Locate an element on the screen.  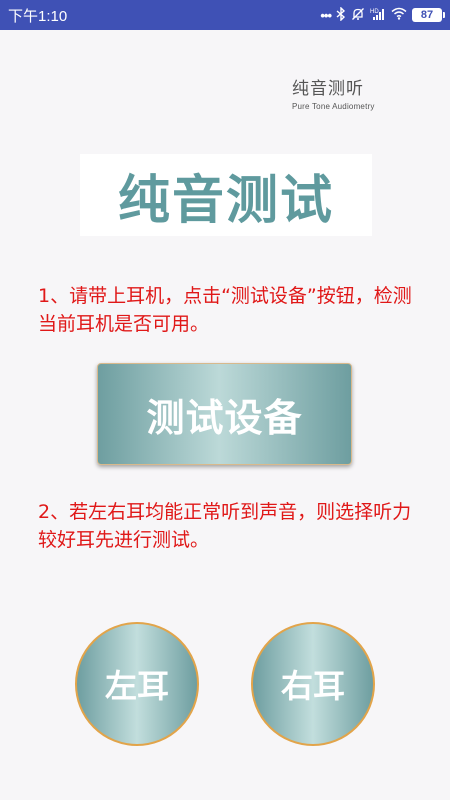
status-time: 下午1:10 is located at coordinates (38, 16).